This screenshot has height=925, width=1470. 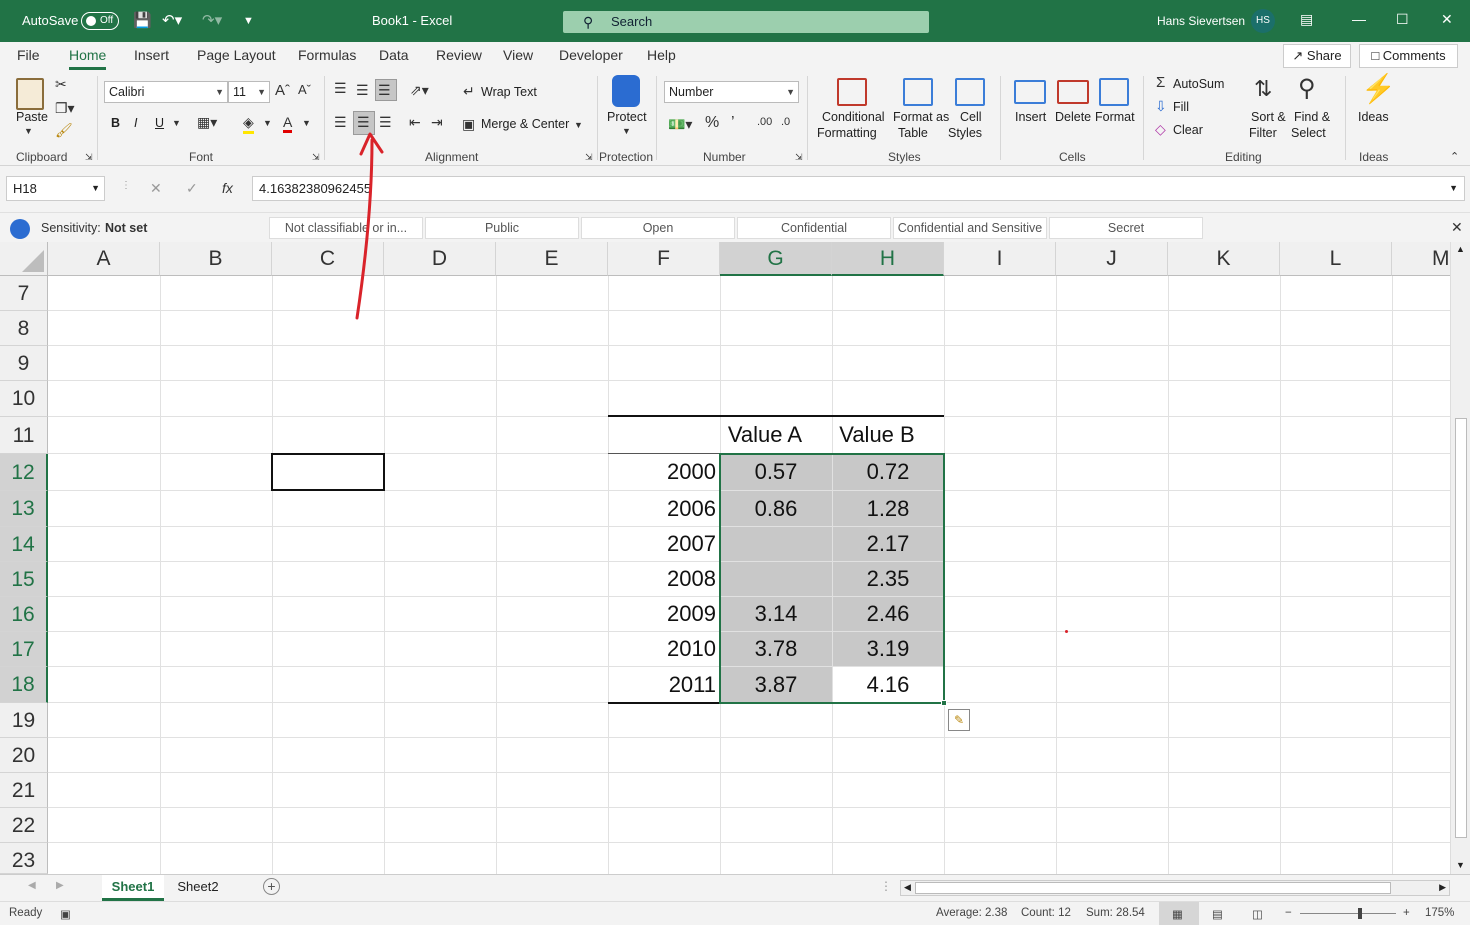 What do you see at coordinates (1460, 249) in the screenshot?
I see `scroll-up-icon: ▲` at bounding box center [1460, 249].